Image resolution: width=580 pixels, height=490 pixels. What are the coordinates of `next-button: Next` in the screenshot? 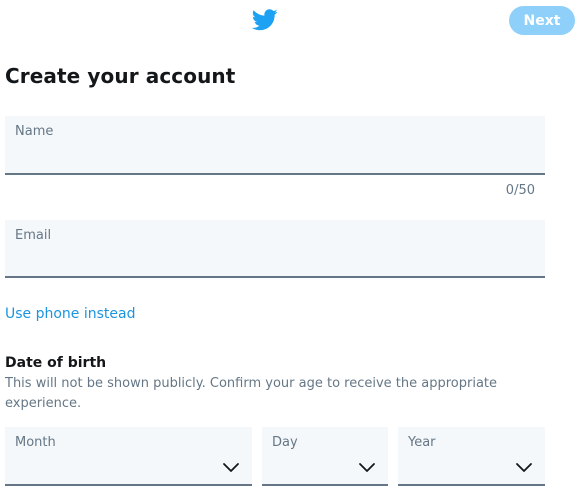 It's located at (542, 20).